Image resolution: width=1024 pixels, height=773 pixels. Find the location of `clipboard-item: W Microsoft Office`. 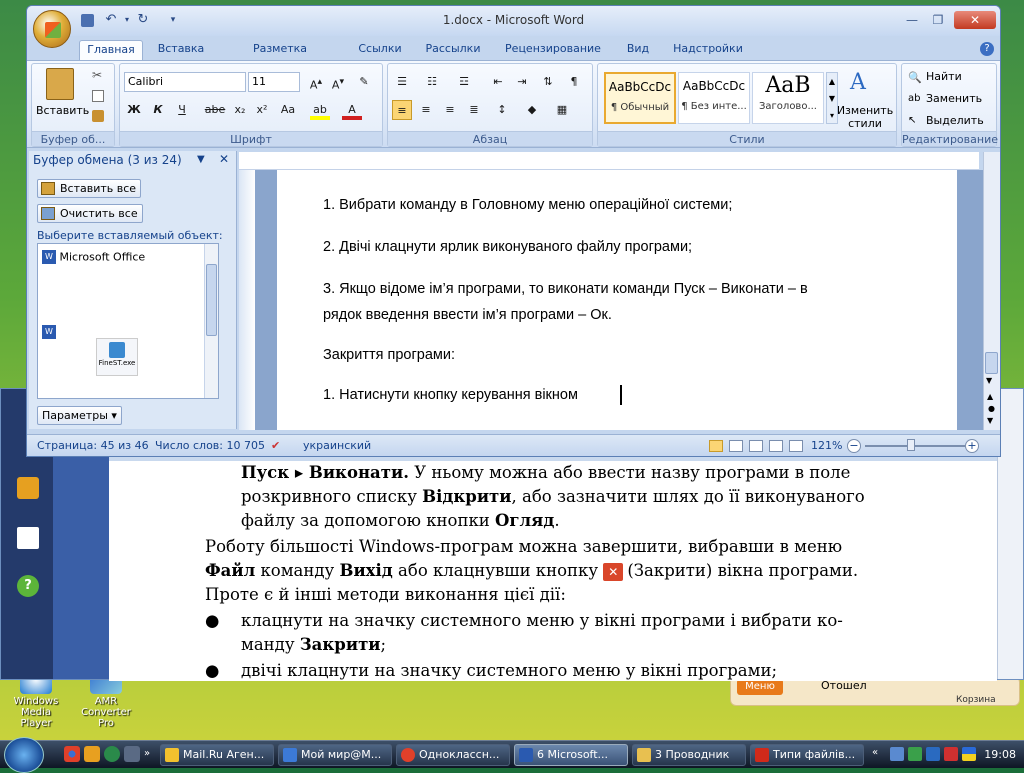

clipboard-item: W Microsoft Office is located at coordinates (122, 259).